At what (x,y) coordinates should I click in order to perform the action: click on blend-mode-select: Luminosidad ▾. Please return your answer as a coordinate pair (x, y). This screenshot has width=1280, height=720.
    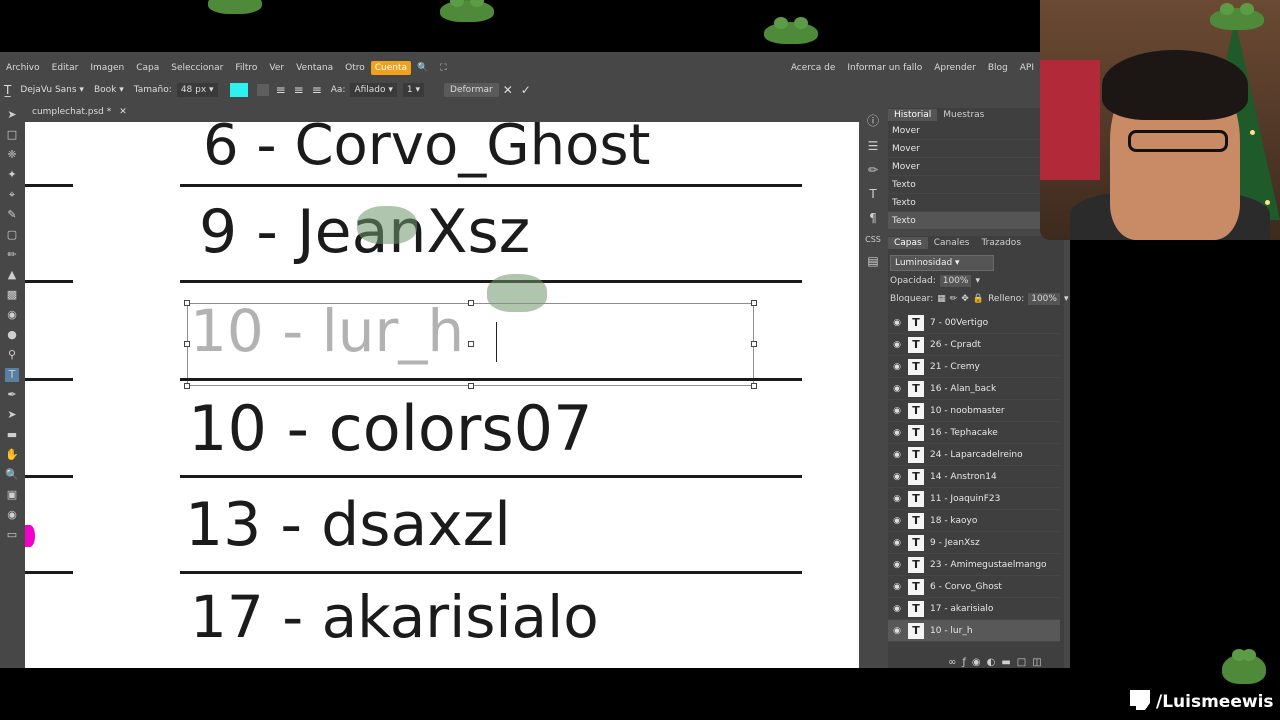
    Looking at the image, I should click on (942, 263).